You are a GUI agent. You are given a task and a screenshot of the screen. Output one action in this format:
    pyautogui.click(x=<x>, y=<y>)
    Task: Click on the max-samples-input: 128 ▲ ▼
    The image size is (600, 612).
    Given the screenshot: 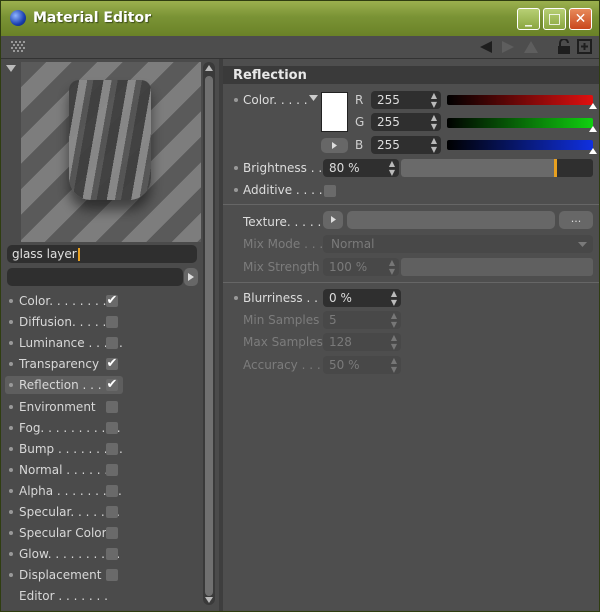 What is the action you would take?
    pyautogui.click(x=362, y=342)
    